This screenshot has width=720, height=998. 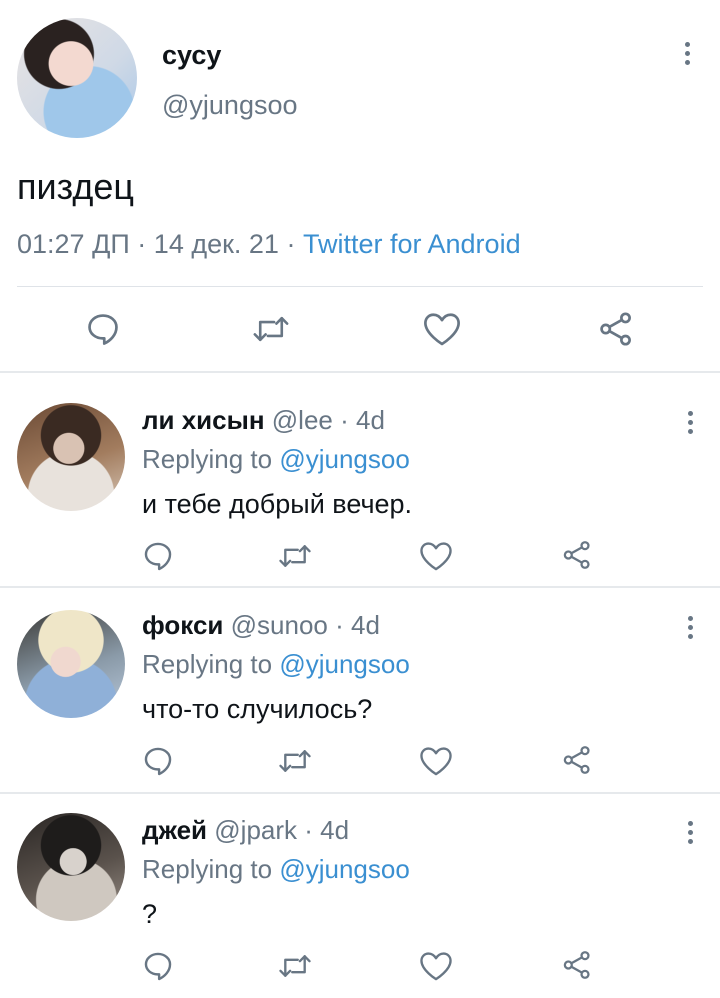 I want to click on reply-handle: @jpark, so click(x=255, y=830).